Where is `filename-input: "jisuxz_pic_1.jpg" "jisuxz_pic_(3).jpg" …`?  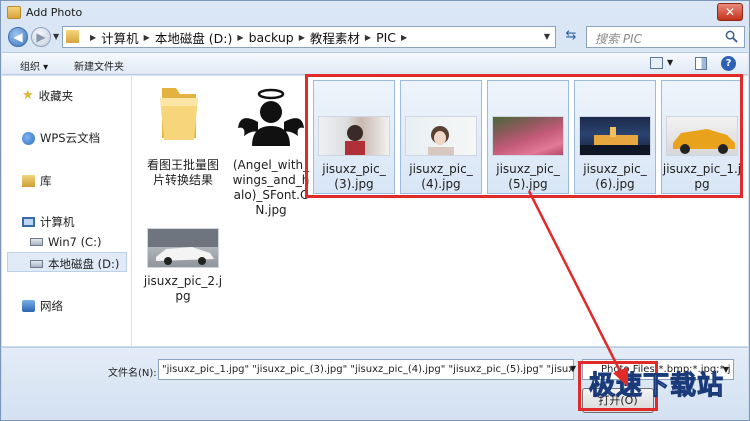 filename-input: "jisuxz_pic_1.jpg" "jisuxz_pic_(3).jpg" … is located at coordinates (366, 369).